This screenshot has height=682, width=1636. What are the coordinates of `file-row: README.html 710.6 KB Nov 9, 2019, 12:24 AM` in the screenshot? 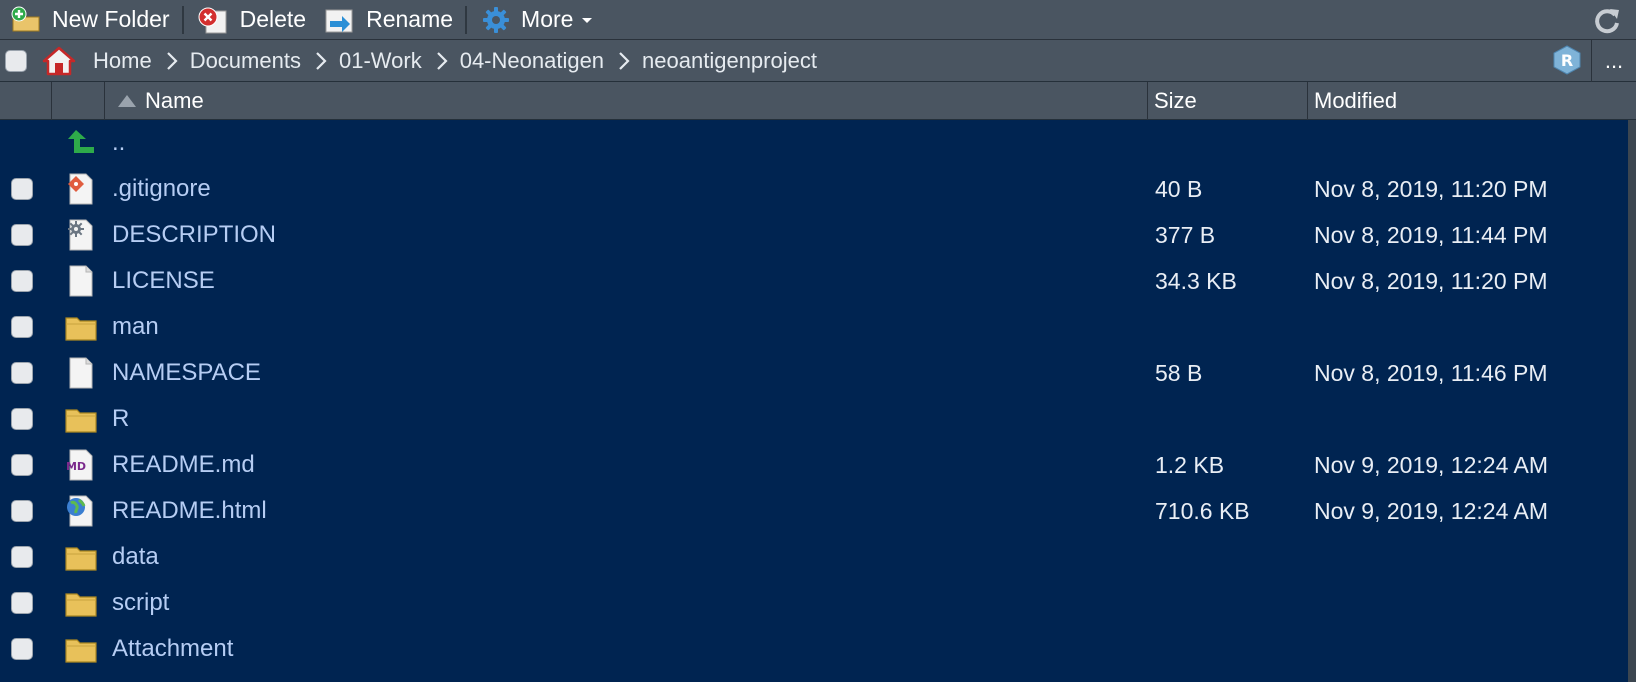 It's located at (814, 511).